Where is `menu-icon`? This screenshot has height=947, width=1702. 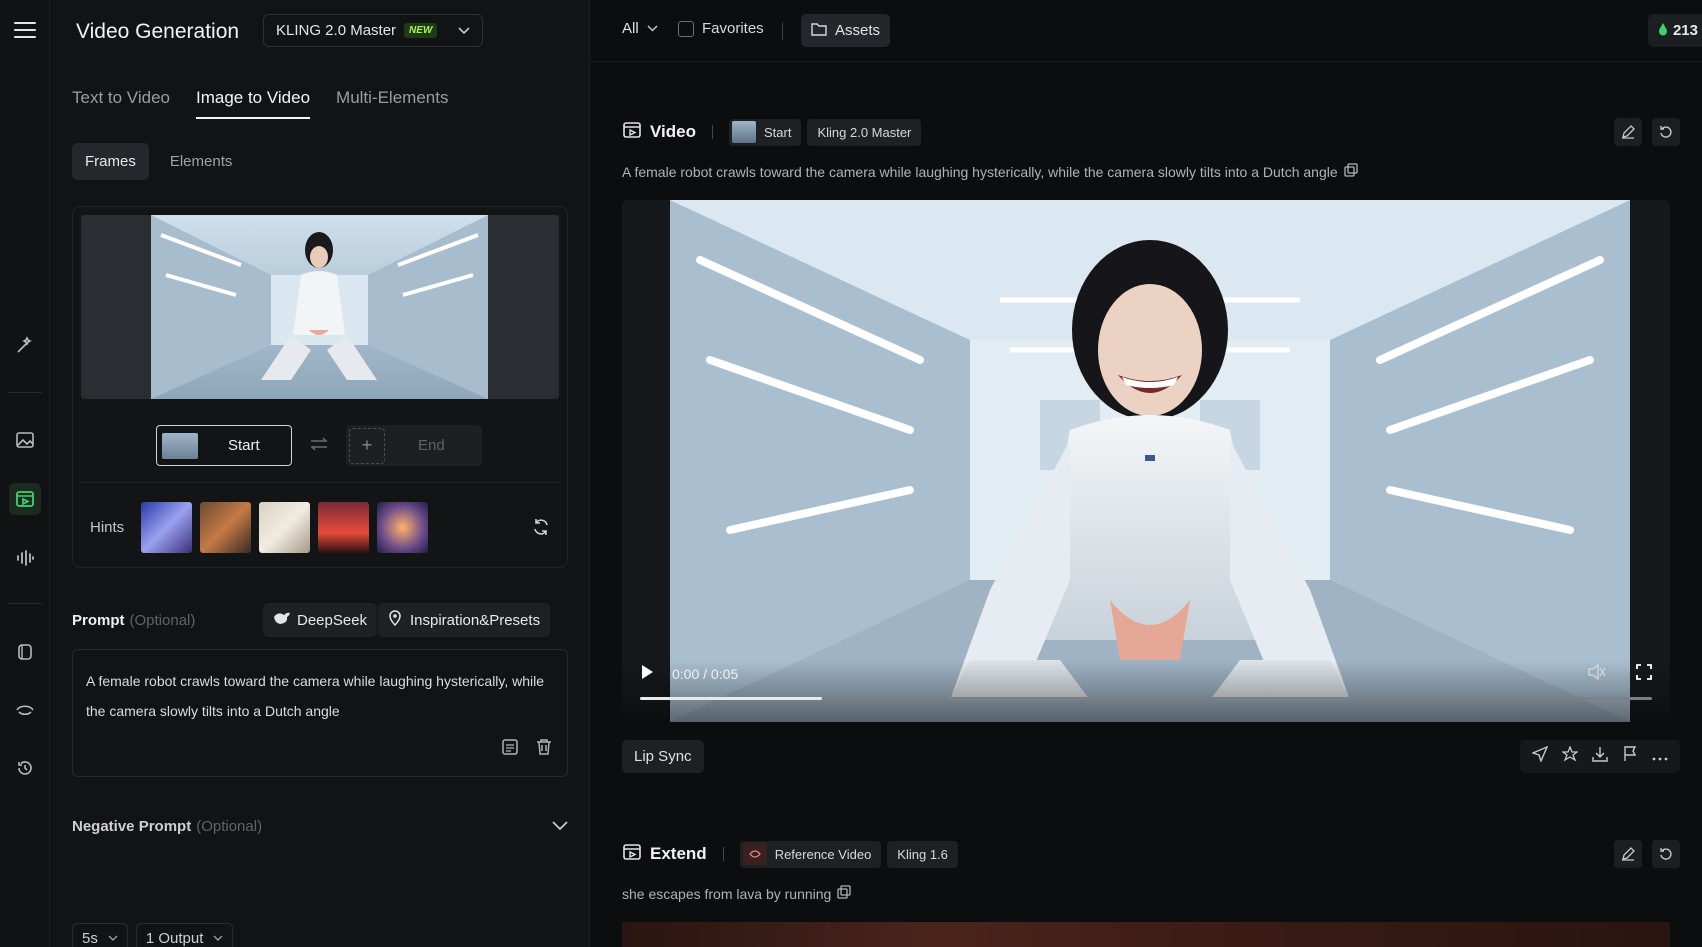
menu-icon is located at coordinates (25, 30).